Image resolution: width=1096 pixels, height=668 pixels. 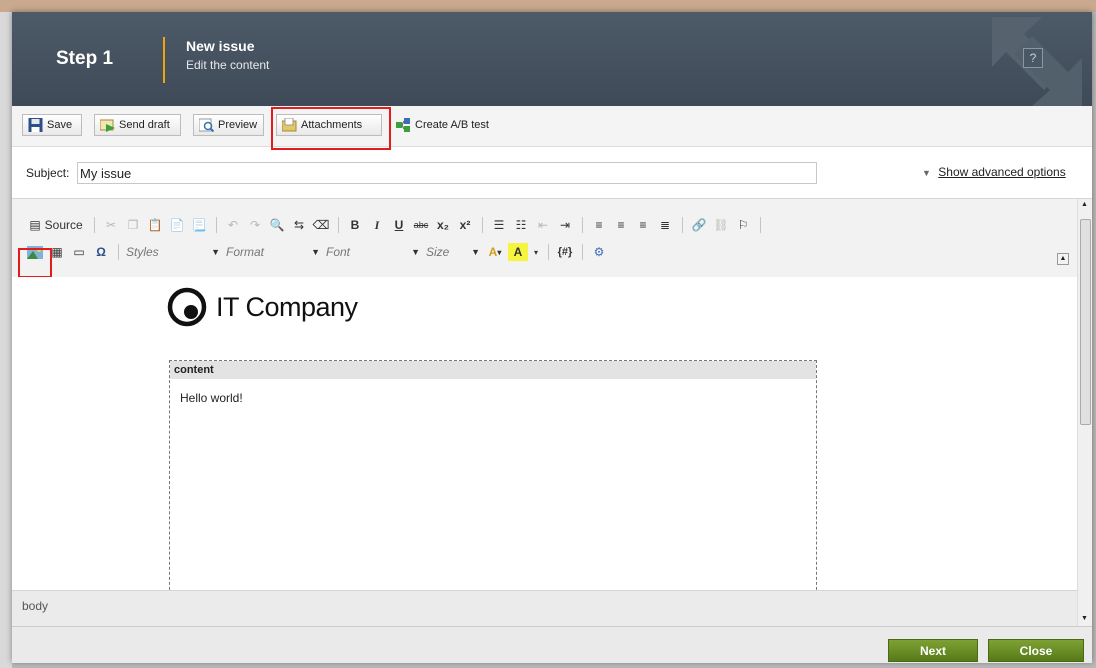 I want to click on unlink-icon: ⛓, so click(x=721, y=225).